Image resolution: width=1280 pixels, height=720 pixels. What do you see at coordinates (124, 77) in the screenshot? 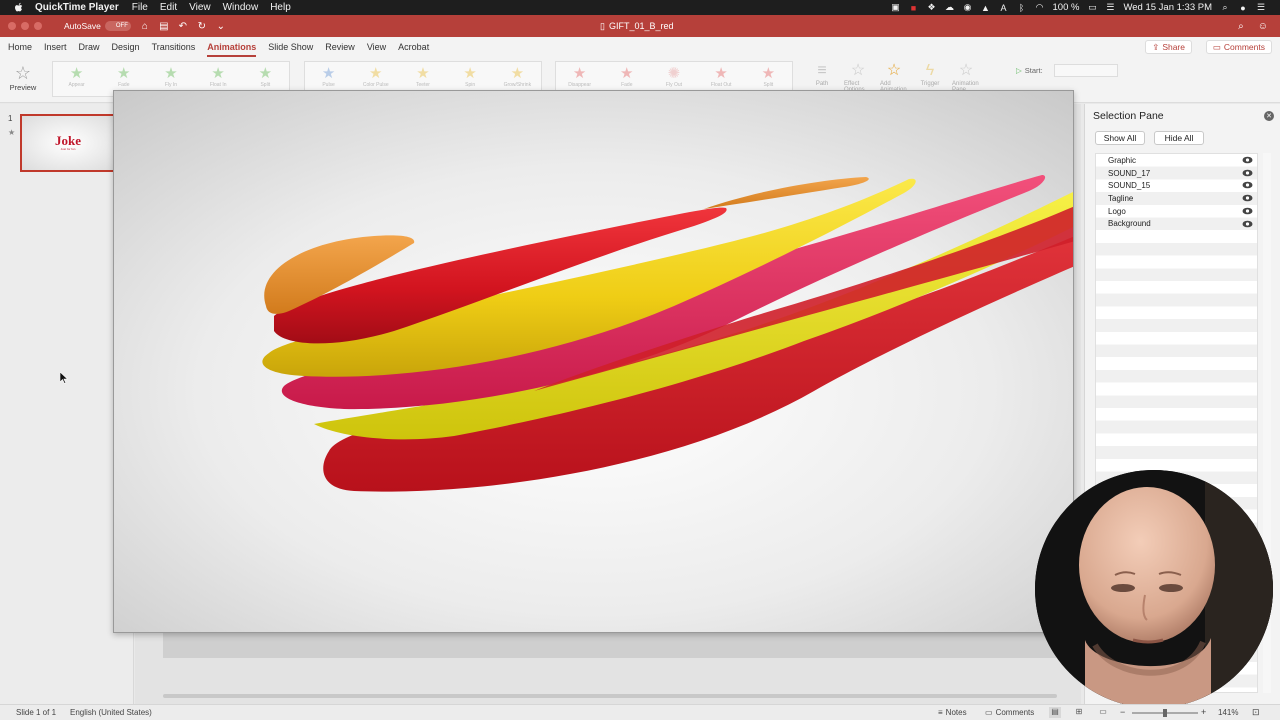
I see `effect-fade: ★ Fade` at bounding box center [124, 77].